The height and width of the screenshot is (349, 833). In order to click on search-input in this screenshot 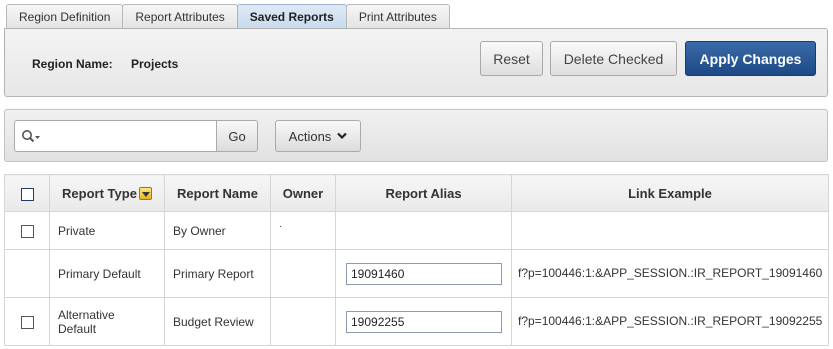, I will do `click(129, 136)`.